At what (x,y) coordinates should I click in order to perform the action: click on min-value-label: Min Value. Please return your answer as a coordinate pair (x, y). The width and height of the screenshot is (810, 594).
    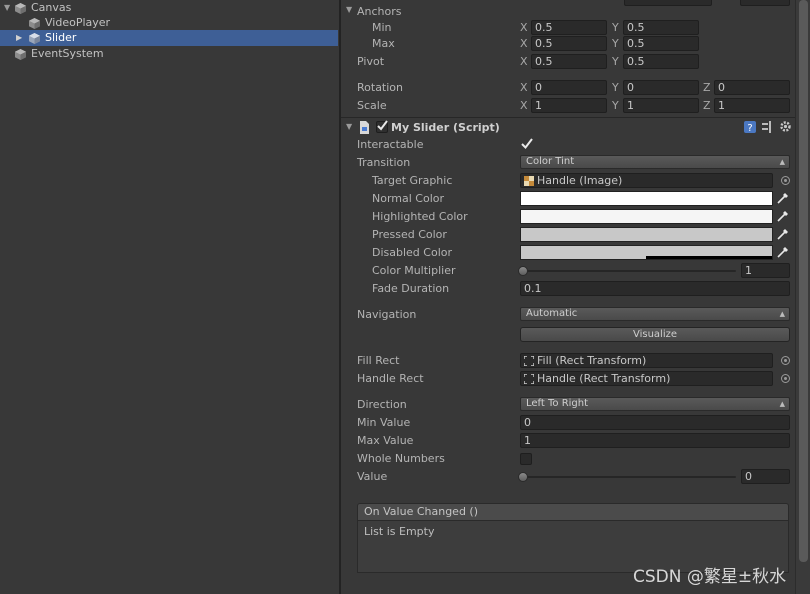
    Looking at the image, I should click on (384, 422).